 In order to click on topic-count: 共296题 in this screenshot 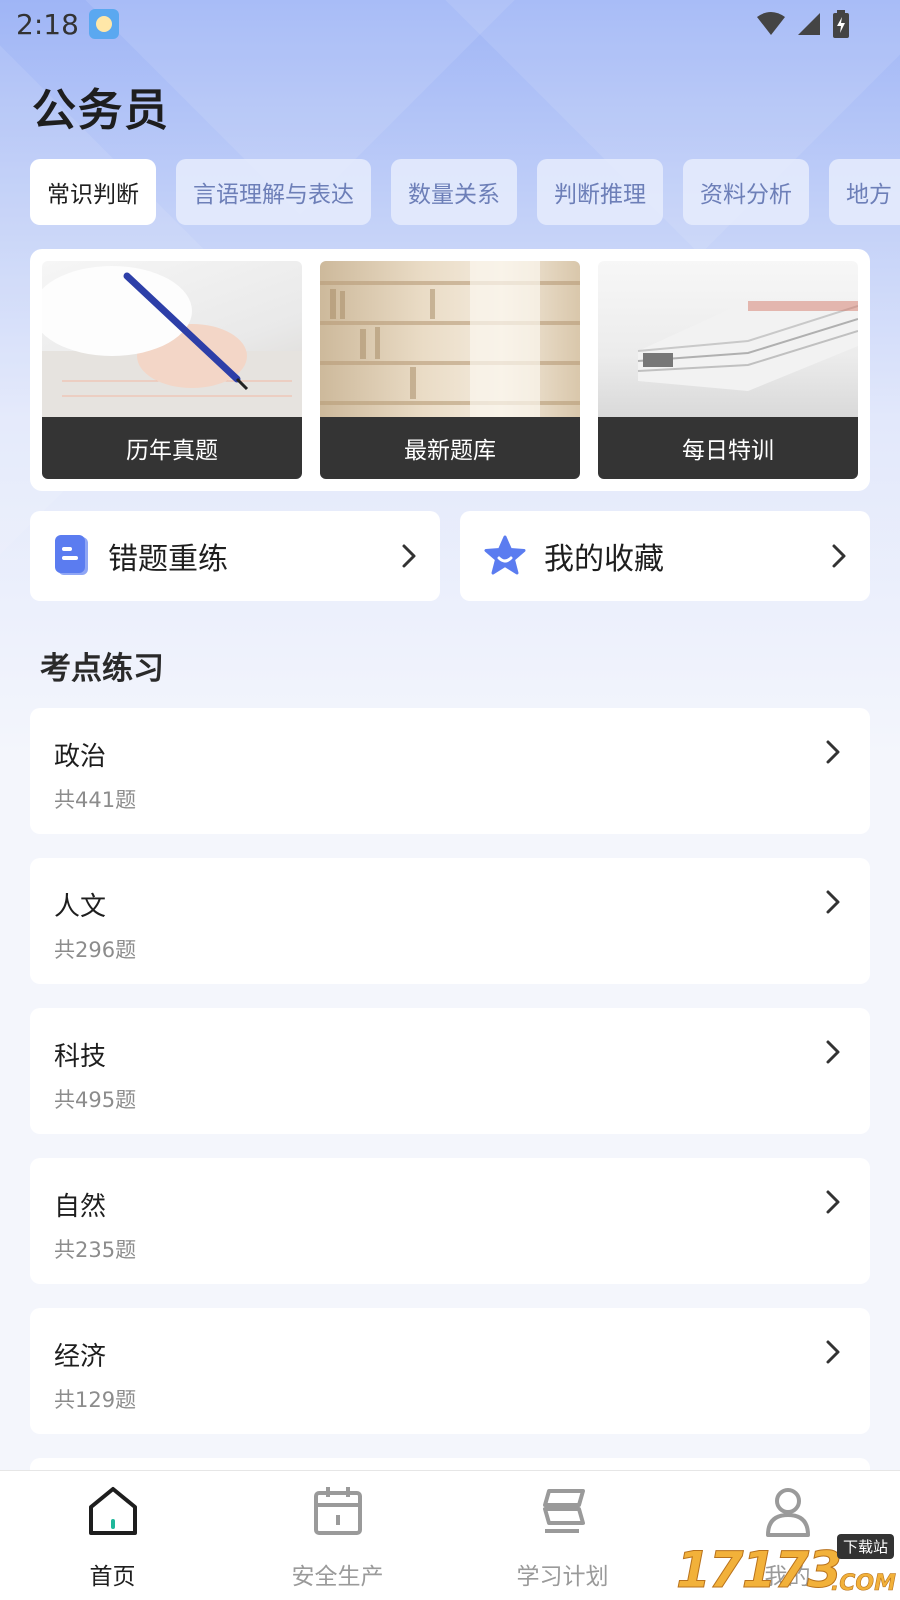, I will do `click(95, 950)`.